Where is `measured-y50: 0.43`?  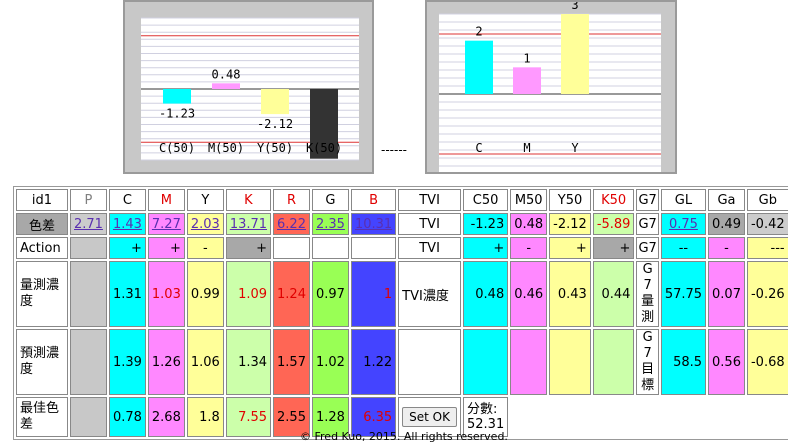 measured-y50: 0.43 is located at coordinates (570, 294).